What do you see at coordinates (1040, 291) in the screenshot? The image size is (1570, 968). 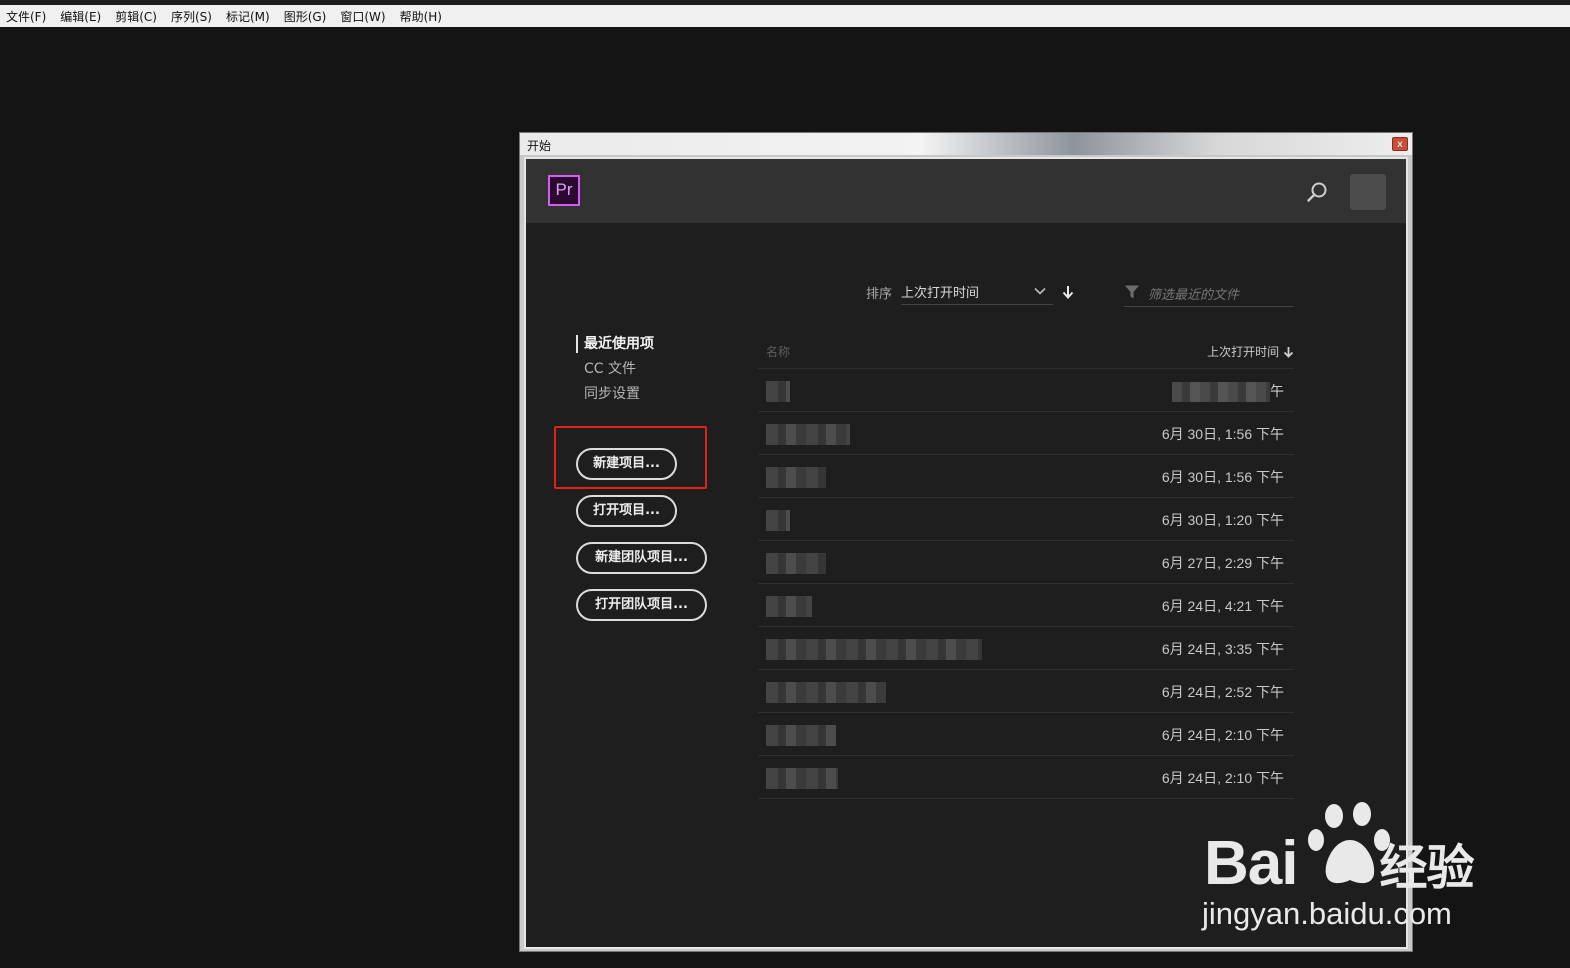 I see `chevron-down-icon` at bounding box center [1040, 291].